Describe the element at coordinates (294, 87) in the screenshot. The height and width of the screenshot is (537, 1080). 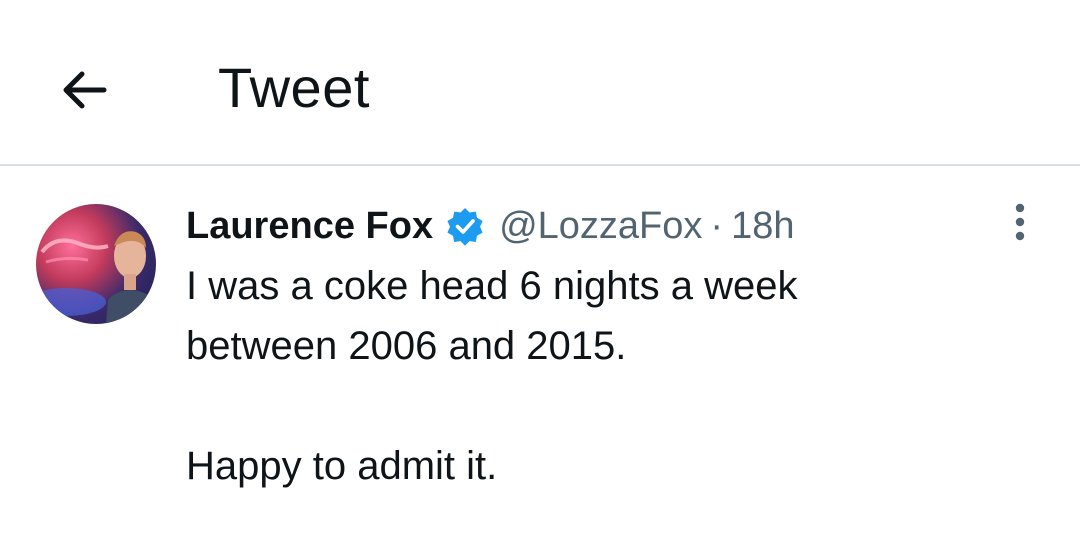
I see `page-title: Tweet` at that location.